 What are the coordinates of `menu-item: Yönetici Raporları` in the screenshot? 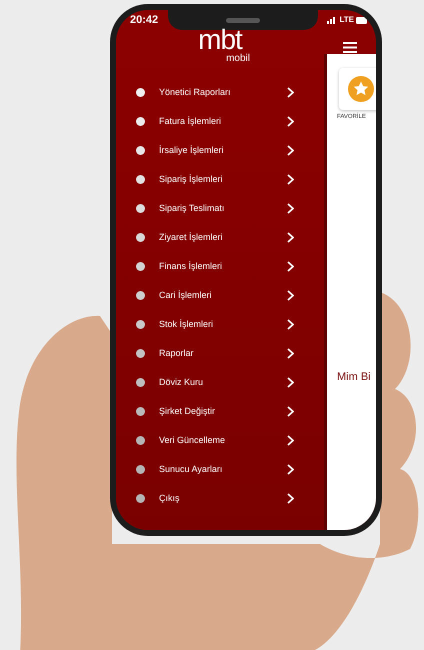 It's located at (220, 92).